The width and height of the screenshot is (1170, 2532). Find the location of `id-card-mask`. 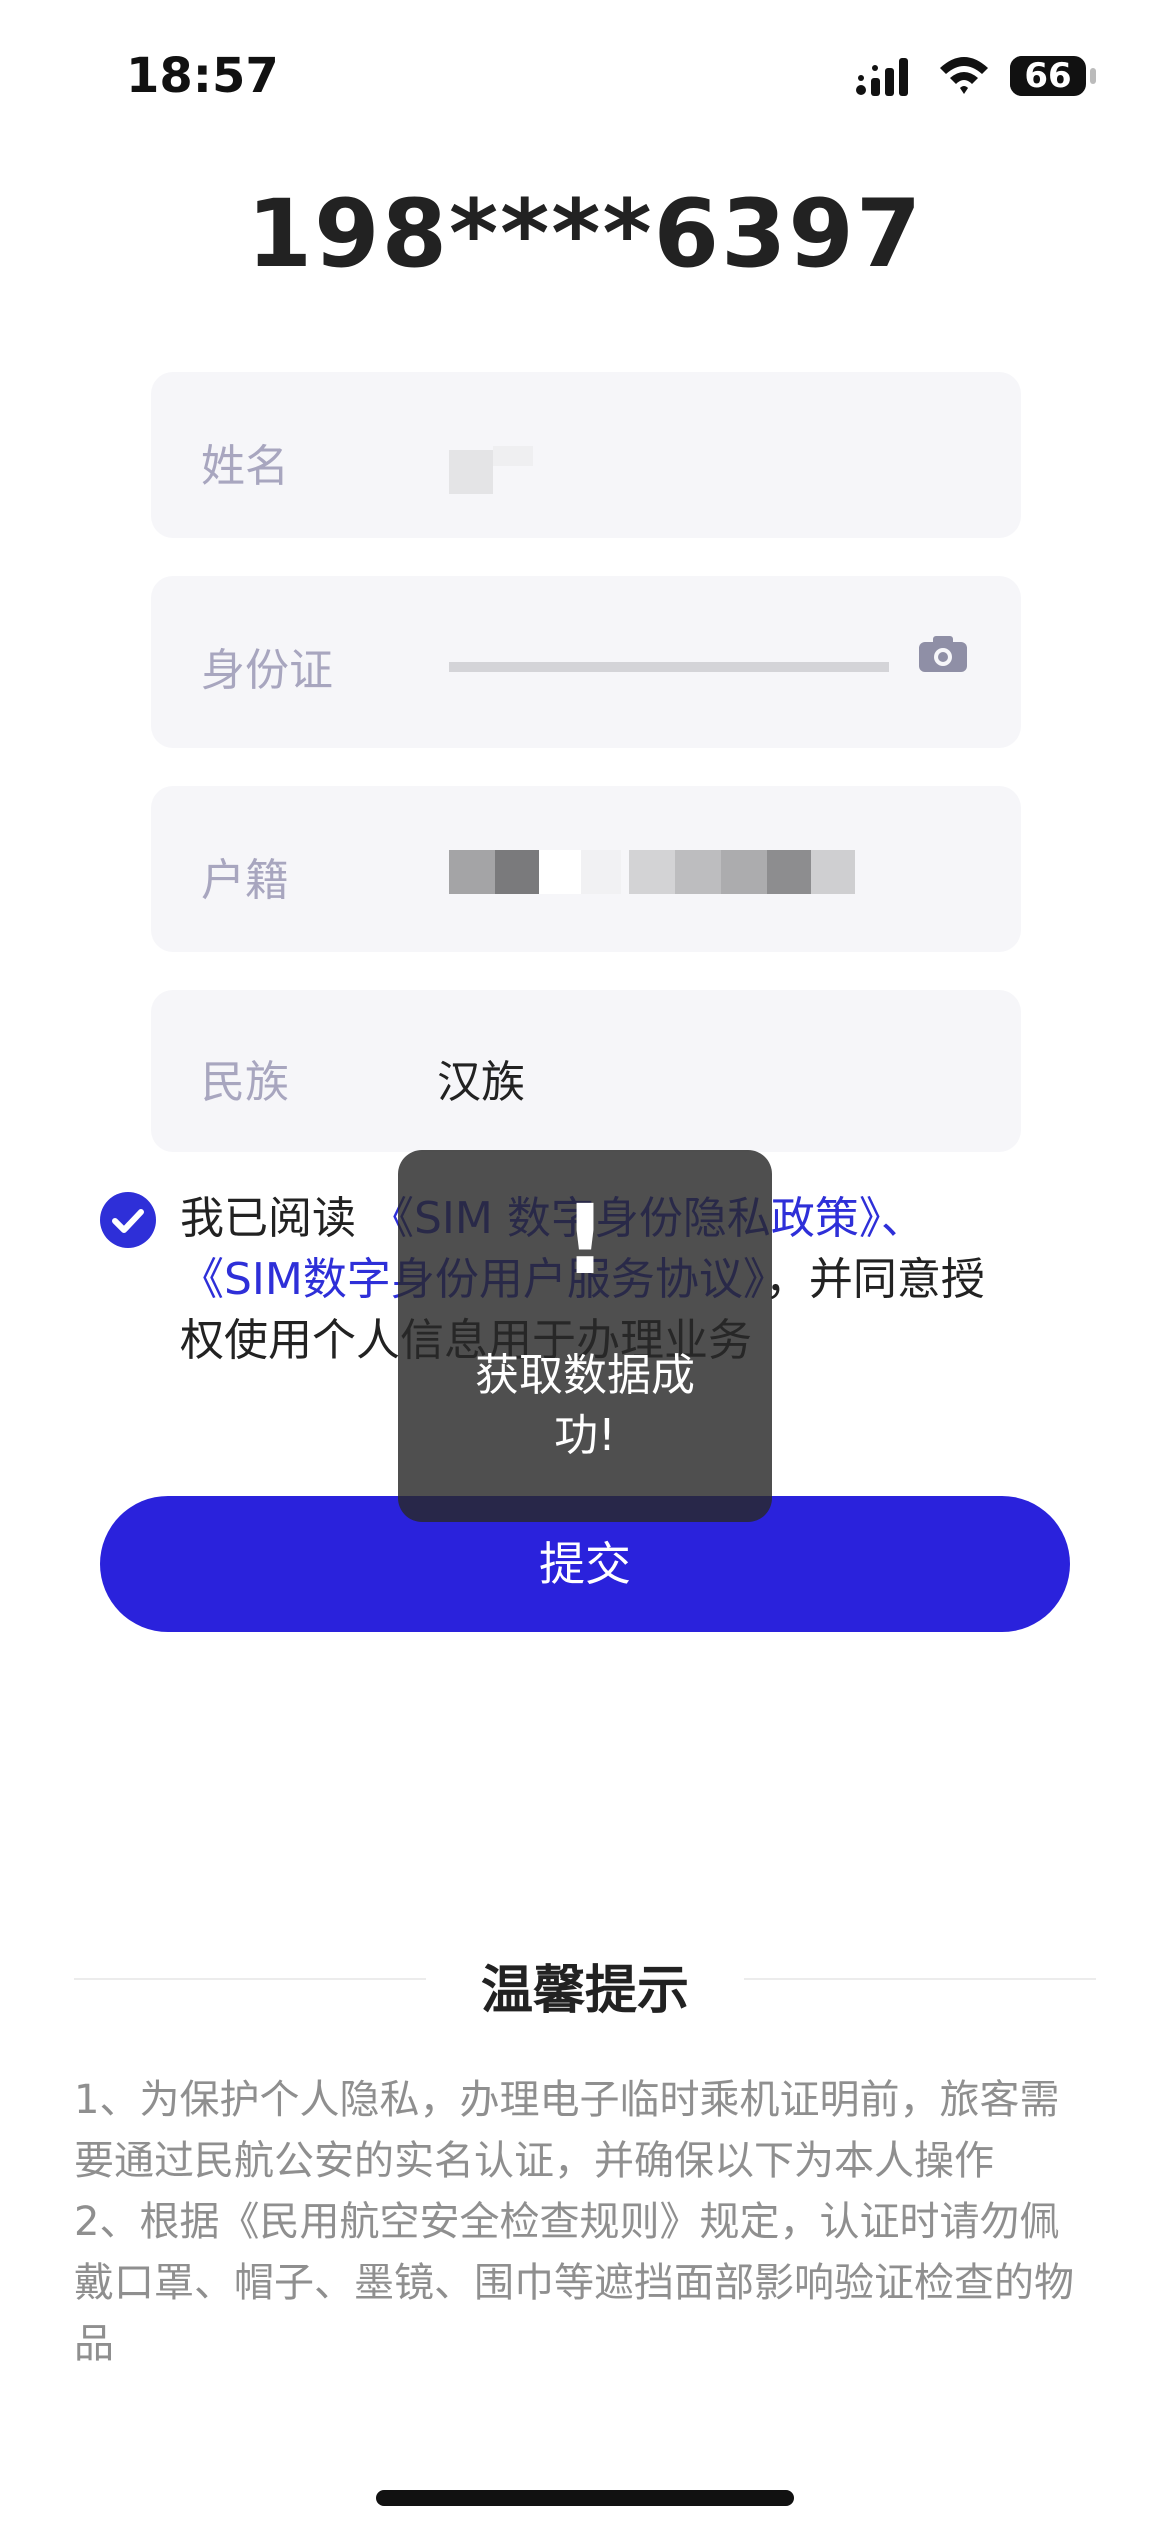

id-card-mask is located at coordinates (669, 667).